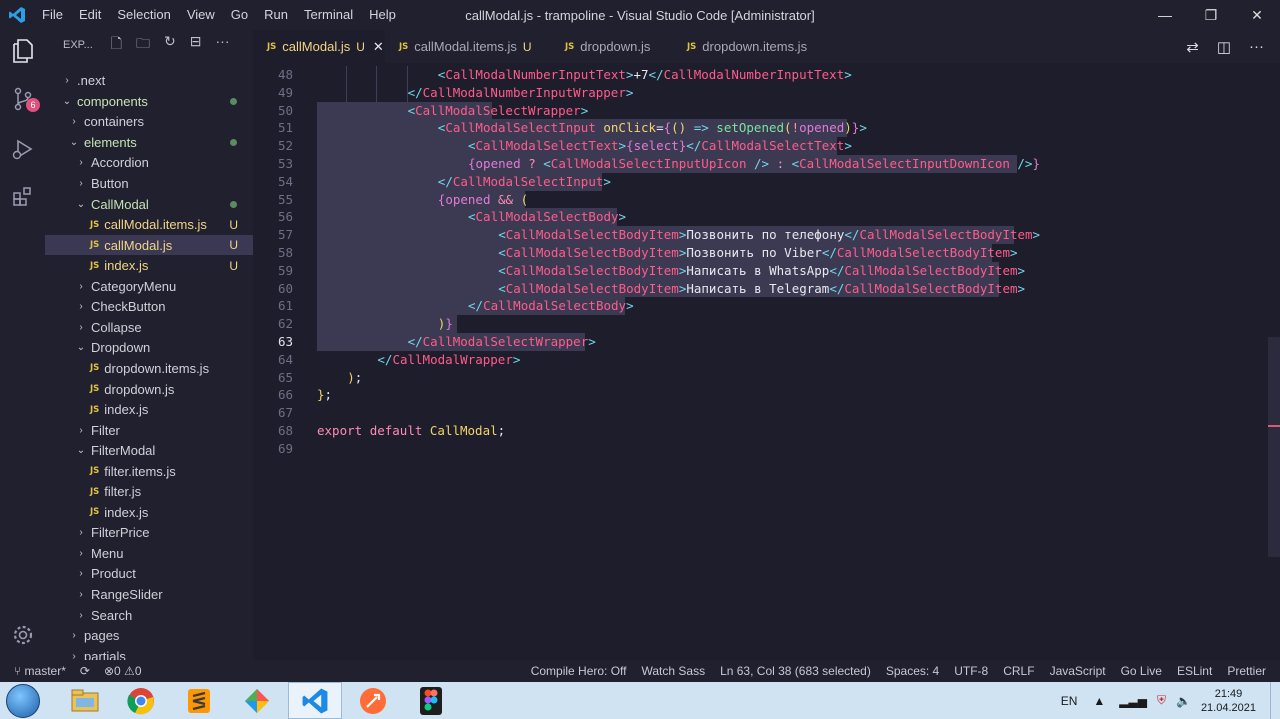  I want to click on code-line: 63 </CallModalSelectWrapper>, so click(760, 342).